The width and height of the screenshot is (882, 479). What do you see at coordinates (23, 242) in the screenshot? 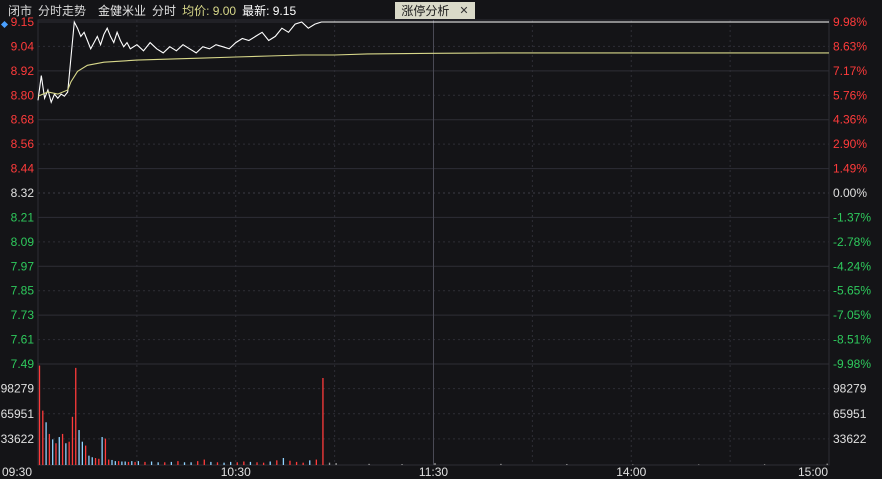
I see `price-tick-label: 8.09` at bounding box center [23, 242].